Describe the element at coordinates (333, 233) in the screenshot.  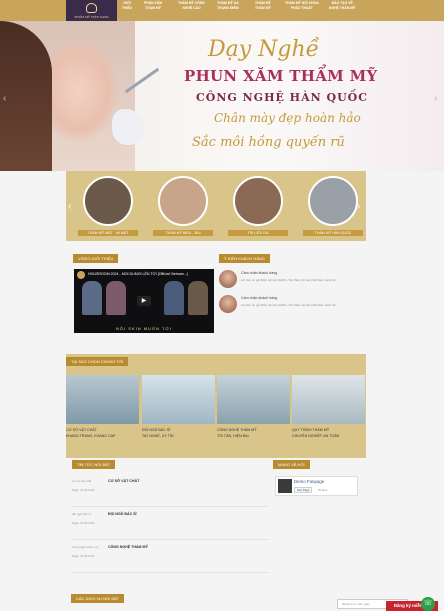
I see `service-label: THẨM MỸ HÀN QUỐC` at that location.